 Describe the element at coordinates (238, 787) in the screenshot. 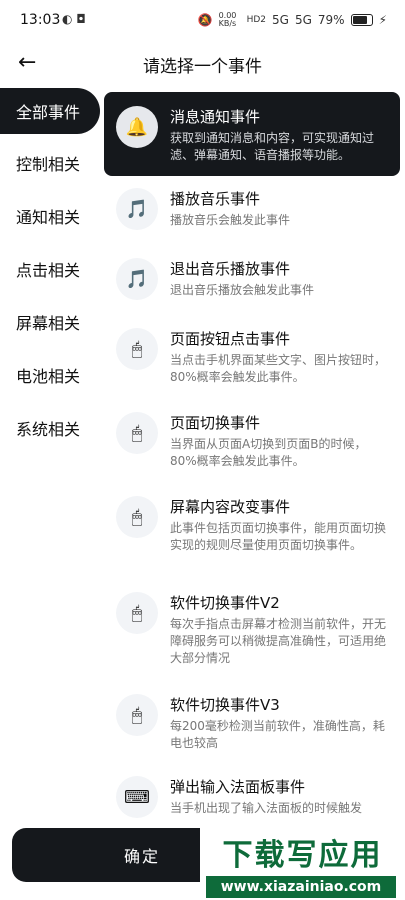

I see `event-name: 弹出输入法面板事件` at that location.